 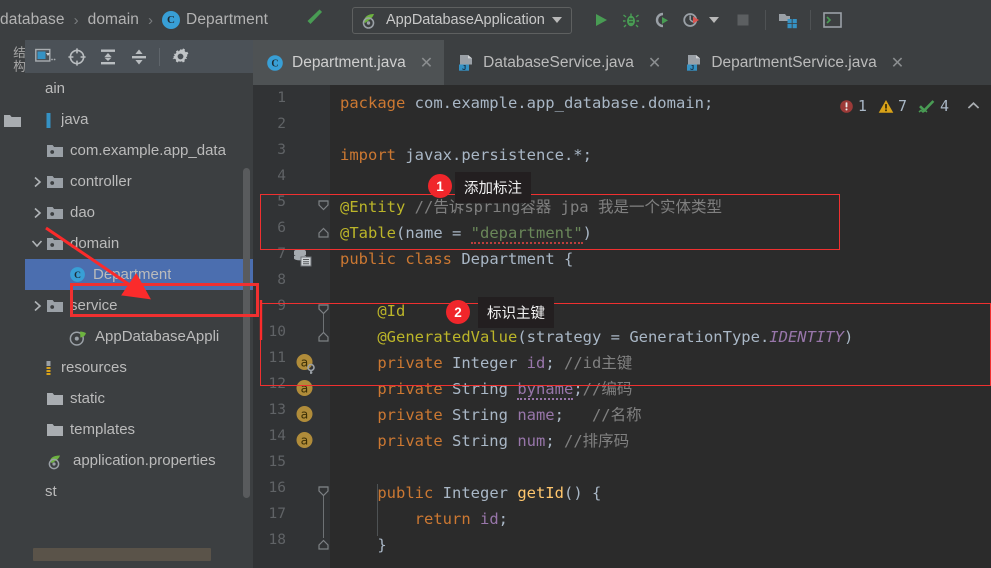 What do you see at coordinates (522, 337) in the screenshot?
I see `code-token: (` at bounding box center [522, 337].